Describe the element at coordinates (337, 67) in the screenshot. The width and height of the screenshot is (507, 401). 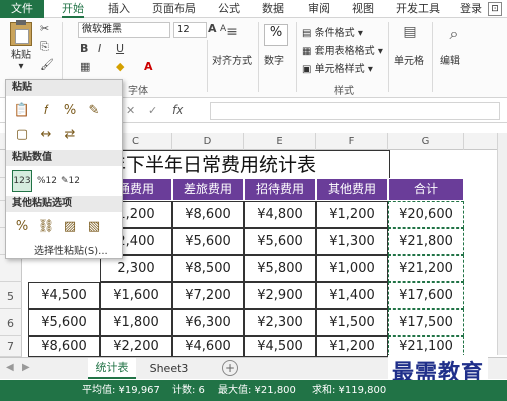
I see `cell-style-button: ▣ 单元格样式 ▾` at that location.